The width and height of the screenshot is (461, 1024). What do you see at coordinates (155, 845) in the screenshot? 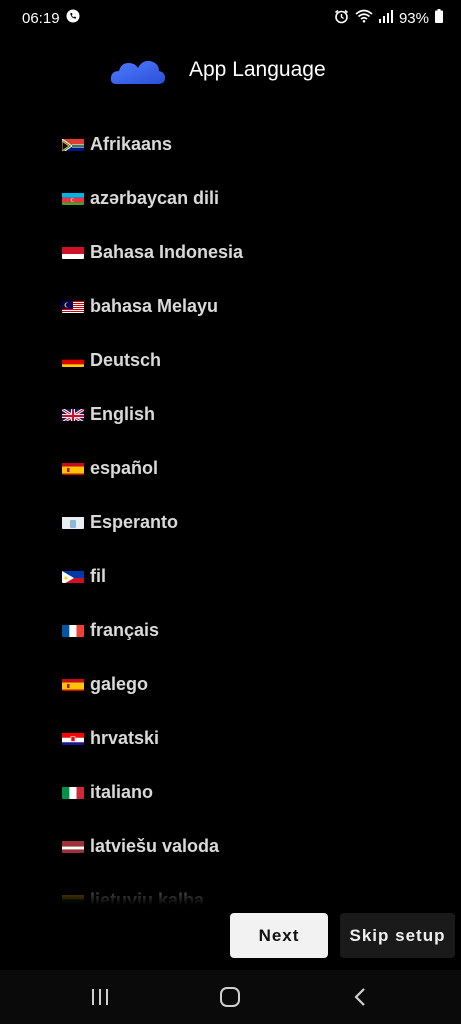
I see `language-label: latviešu valoda` at bounding box center [155, 845].